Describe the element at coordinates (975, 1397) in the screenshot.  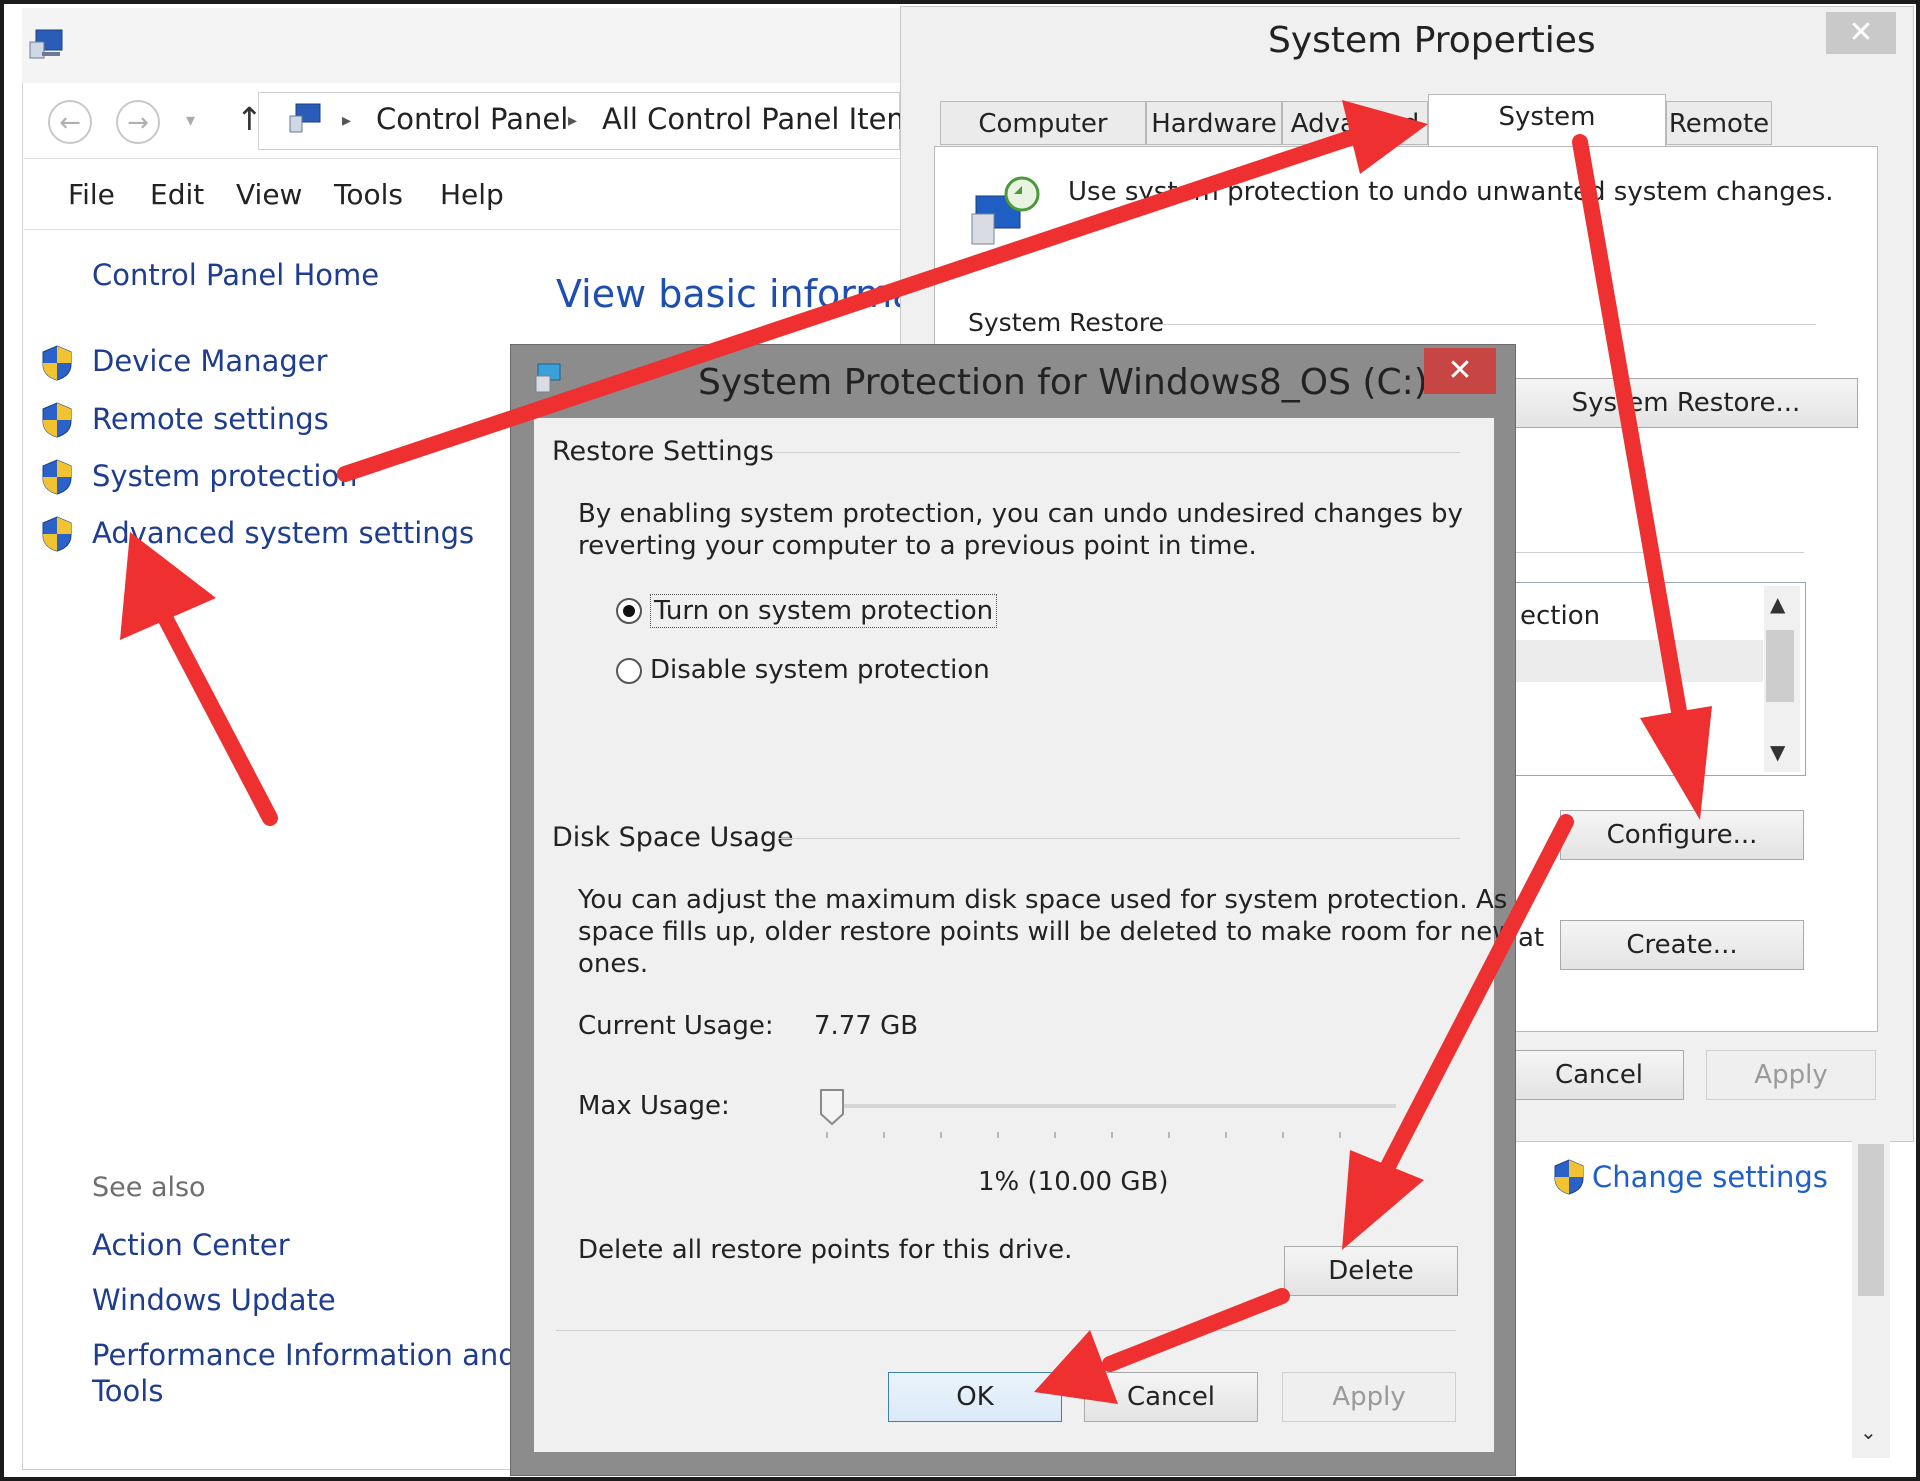
I see `ok-button: OK` at that location.